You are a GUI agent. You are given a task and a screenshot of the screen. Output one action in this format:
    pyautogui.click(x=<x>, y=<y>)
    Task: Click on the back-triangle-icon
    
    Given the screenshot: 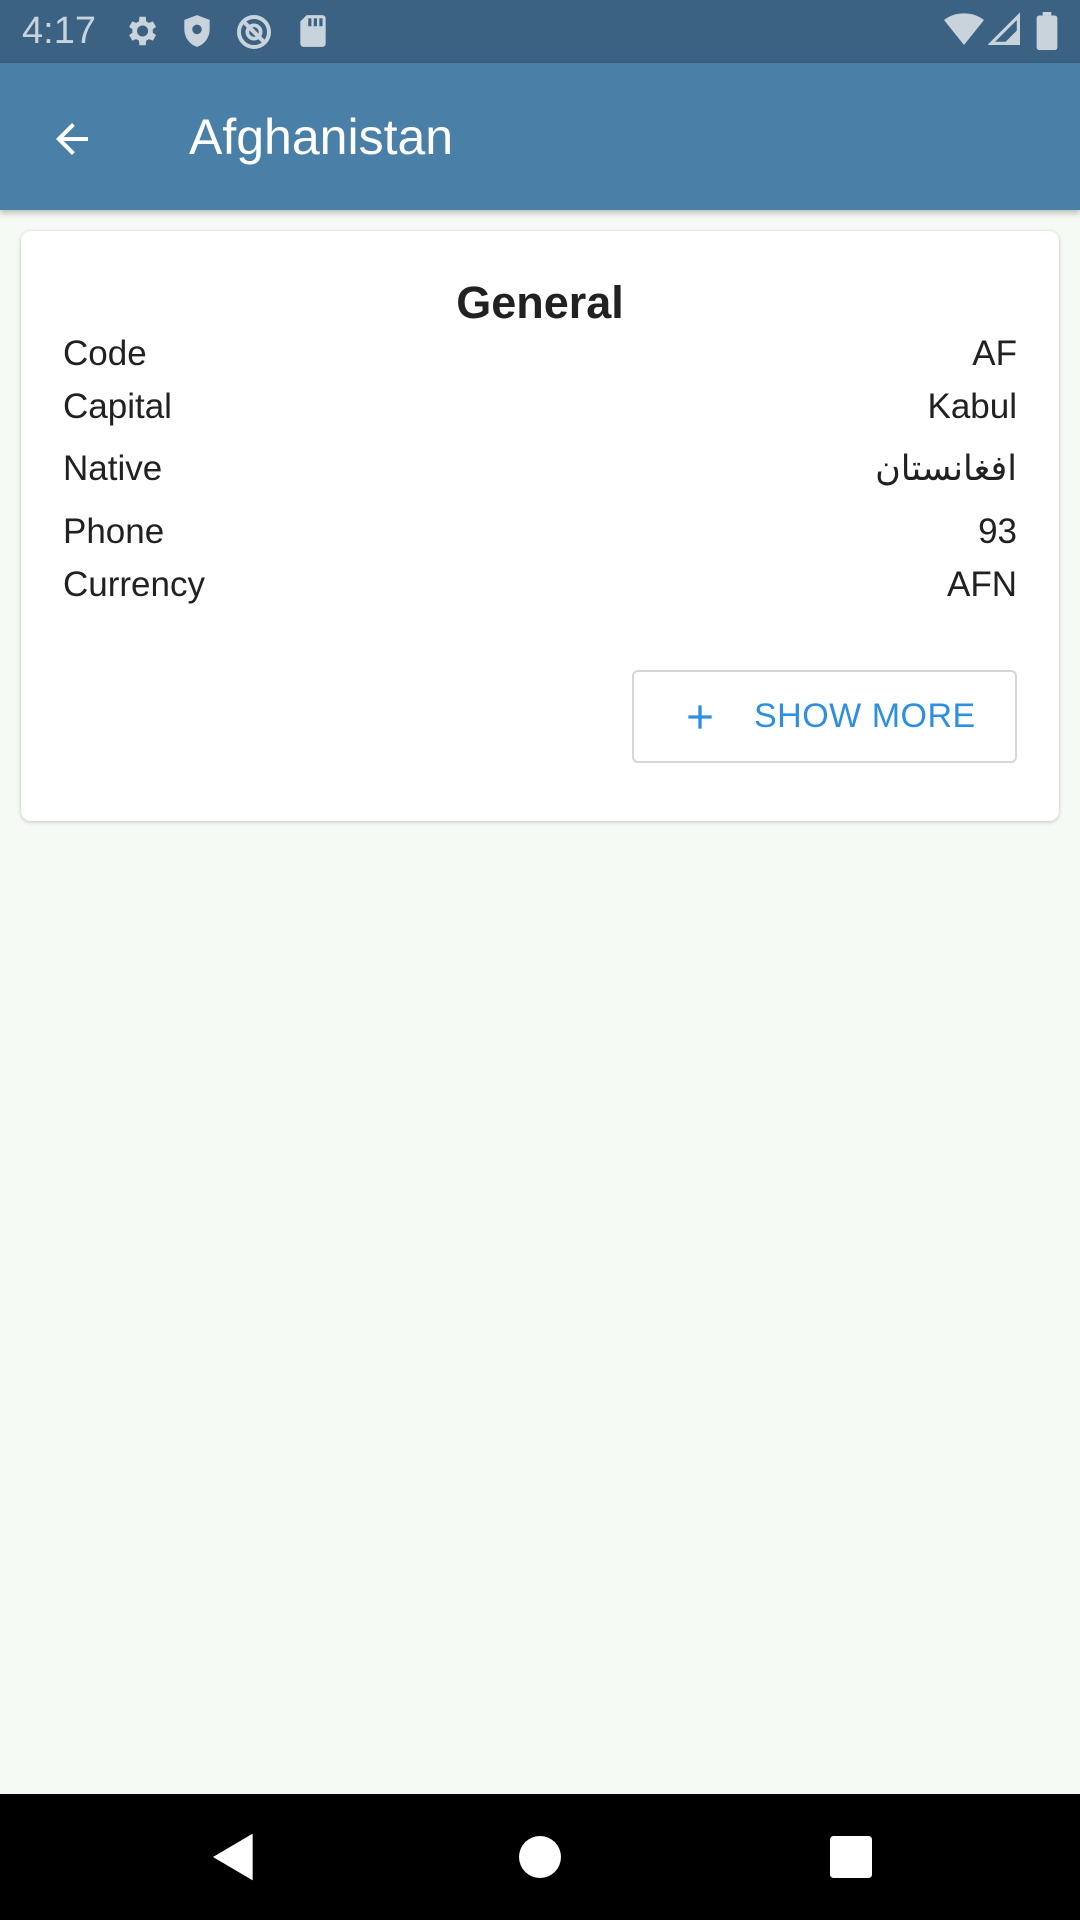 What is the action you would take?
    pyautogui.click(x=234, y=1857)
    